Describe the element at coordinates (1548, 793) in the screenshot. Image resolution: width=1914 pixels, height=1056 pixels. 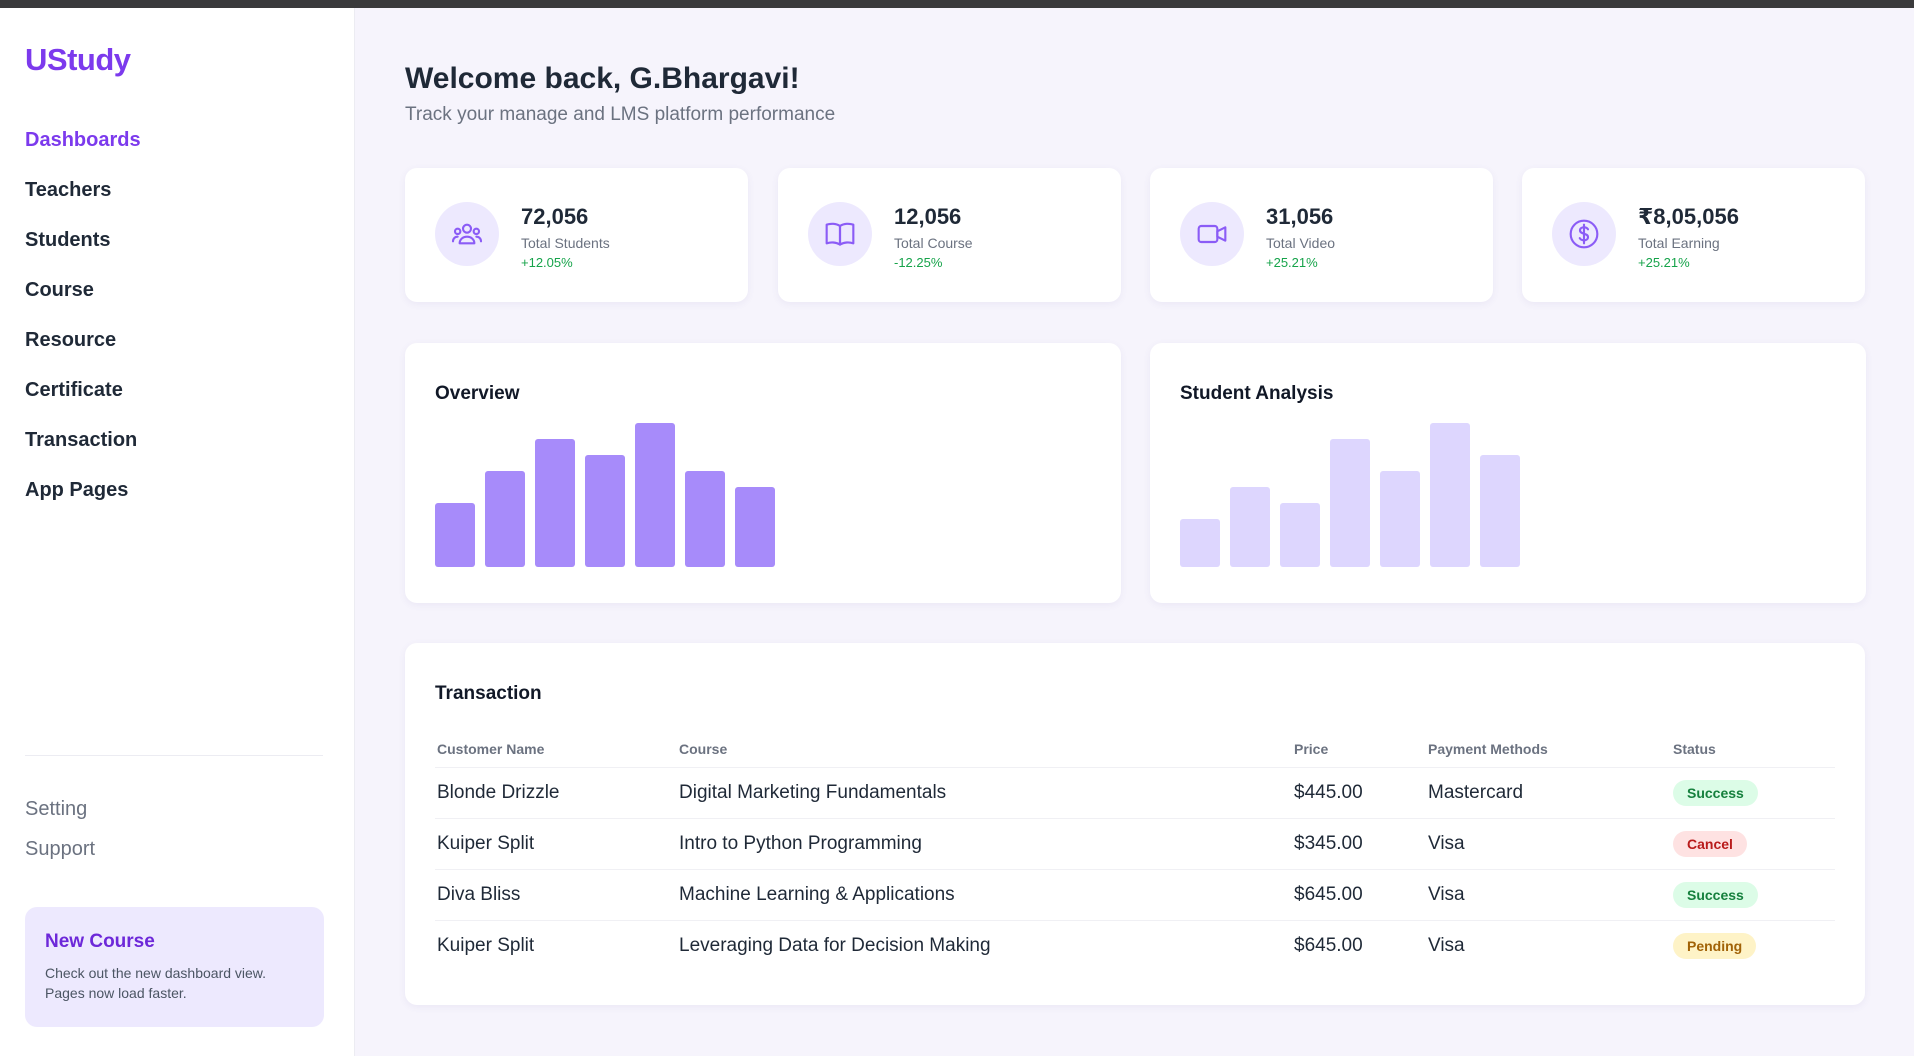
I see `cell-payment-method: Mastercard` at that location.